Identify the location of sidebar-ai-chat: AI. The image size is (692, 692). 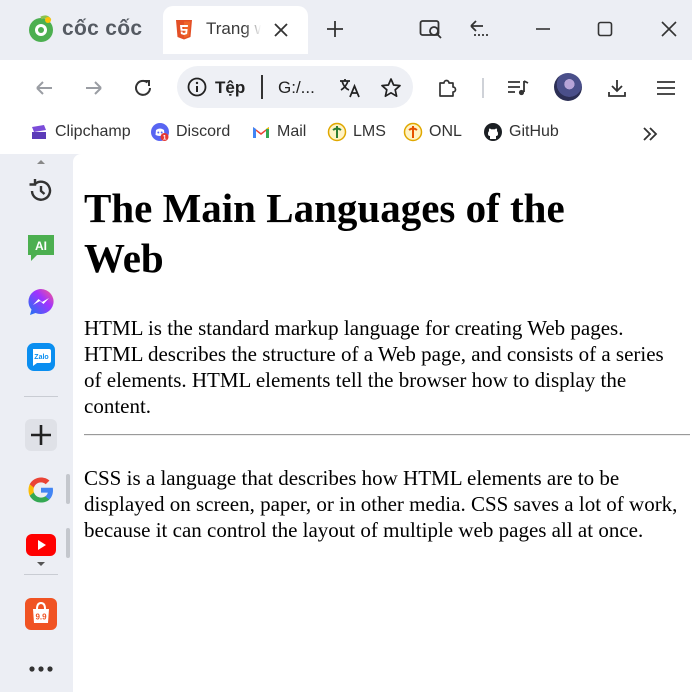
(41, 247).